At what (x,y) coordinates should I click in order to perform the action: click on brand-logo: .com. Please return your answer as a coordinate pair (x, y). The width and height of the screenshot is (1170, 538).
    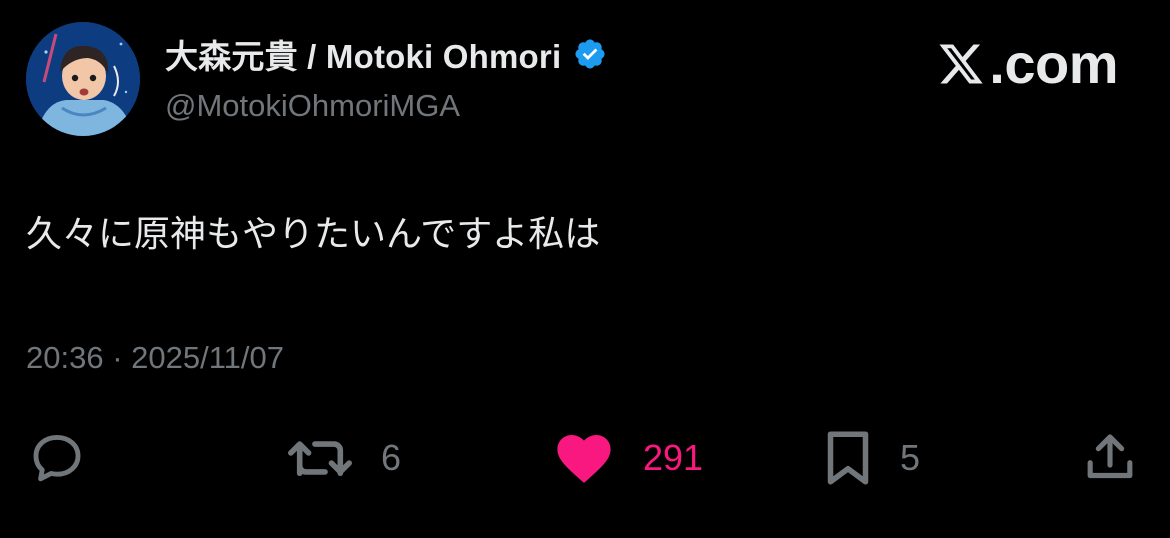
    Looking at the image, I should click on (1027, 64).